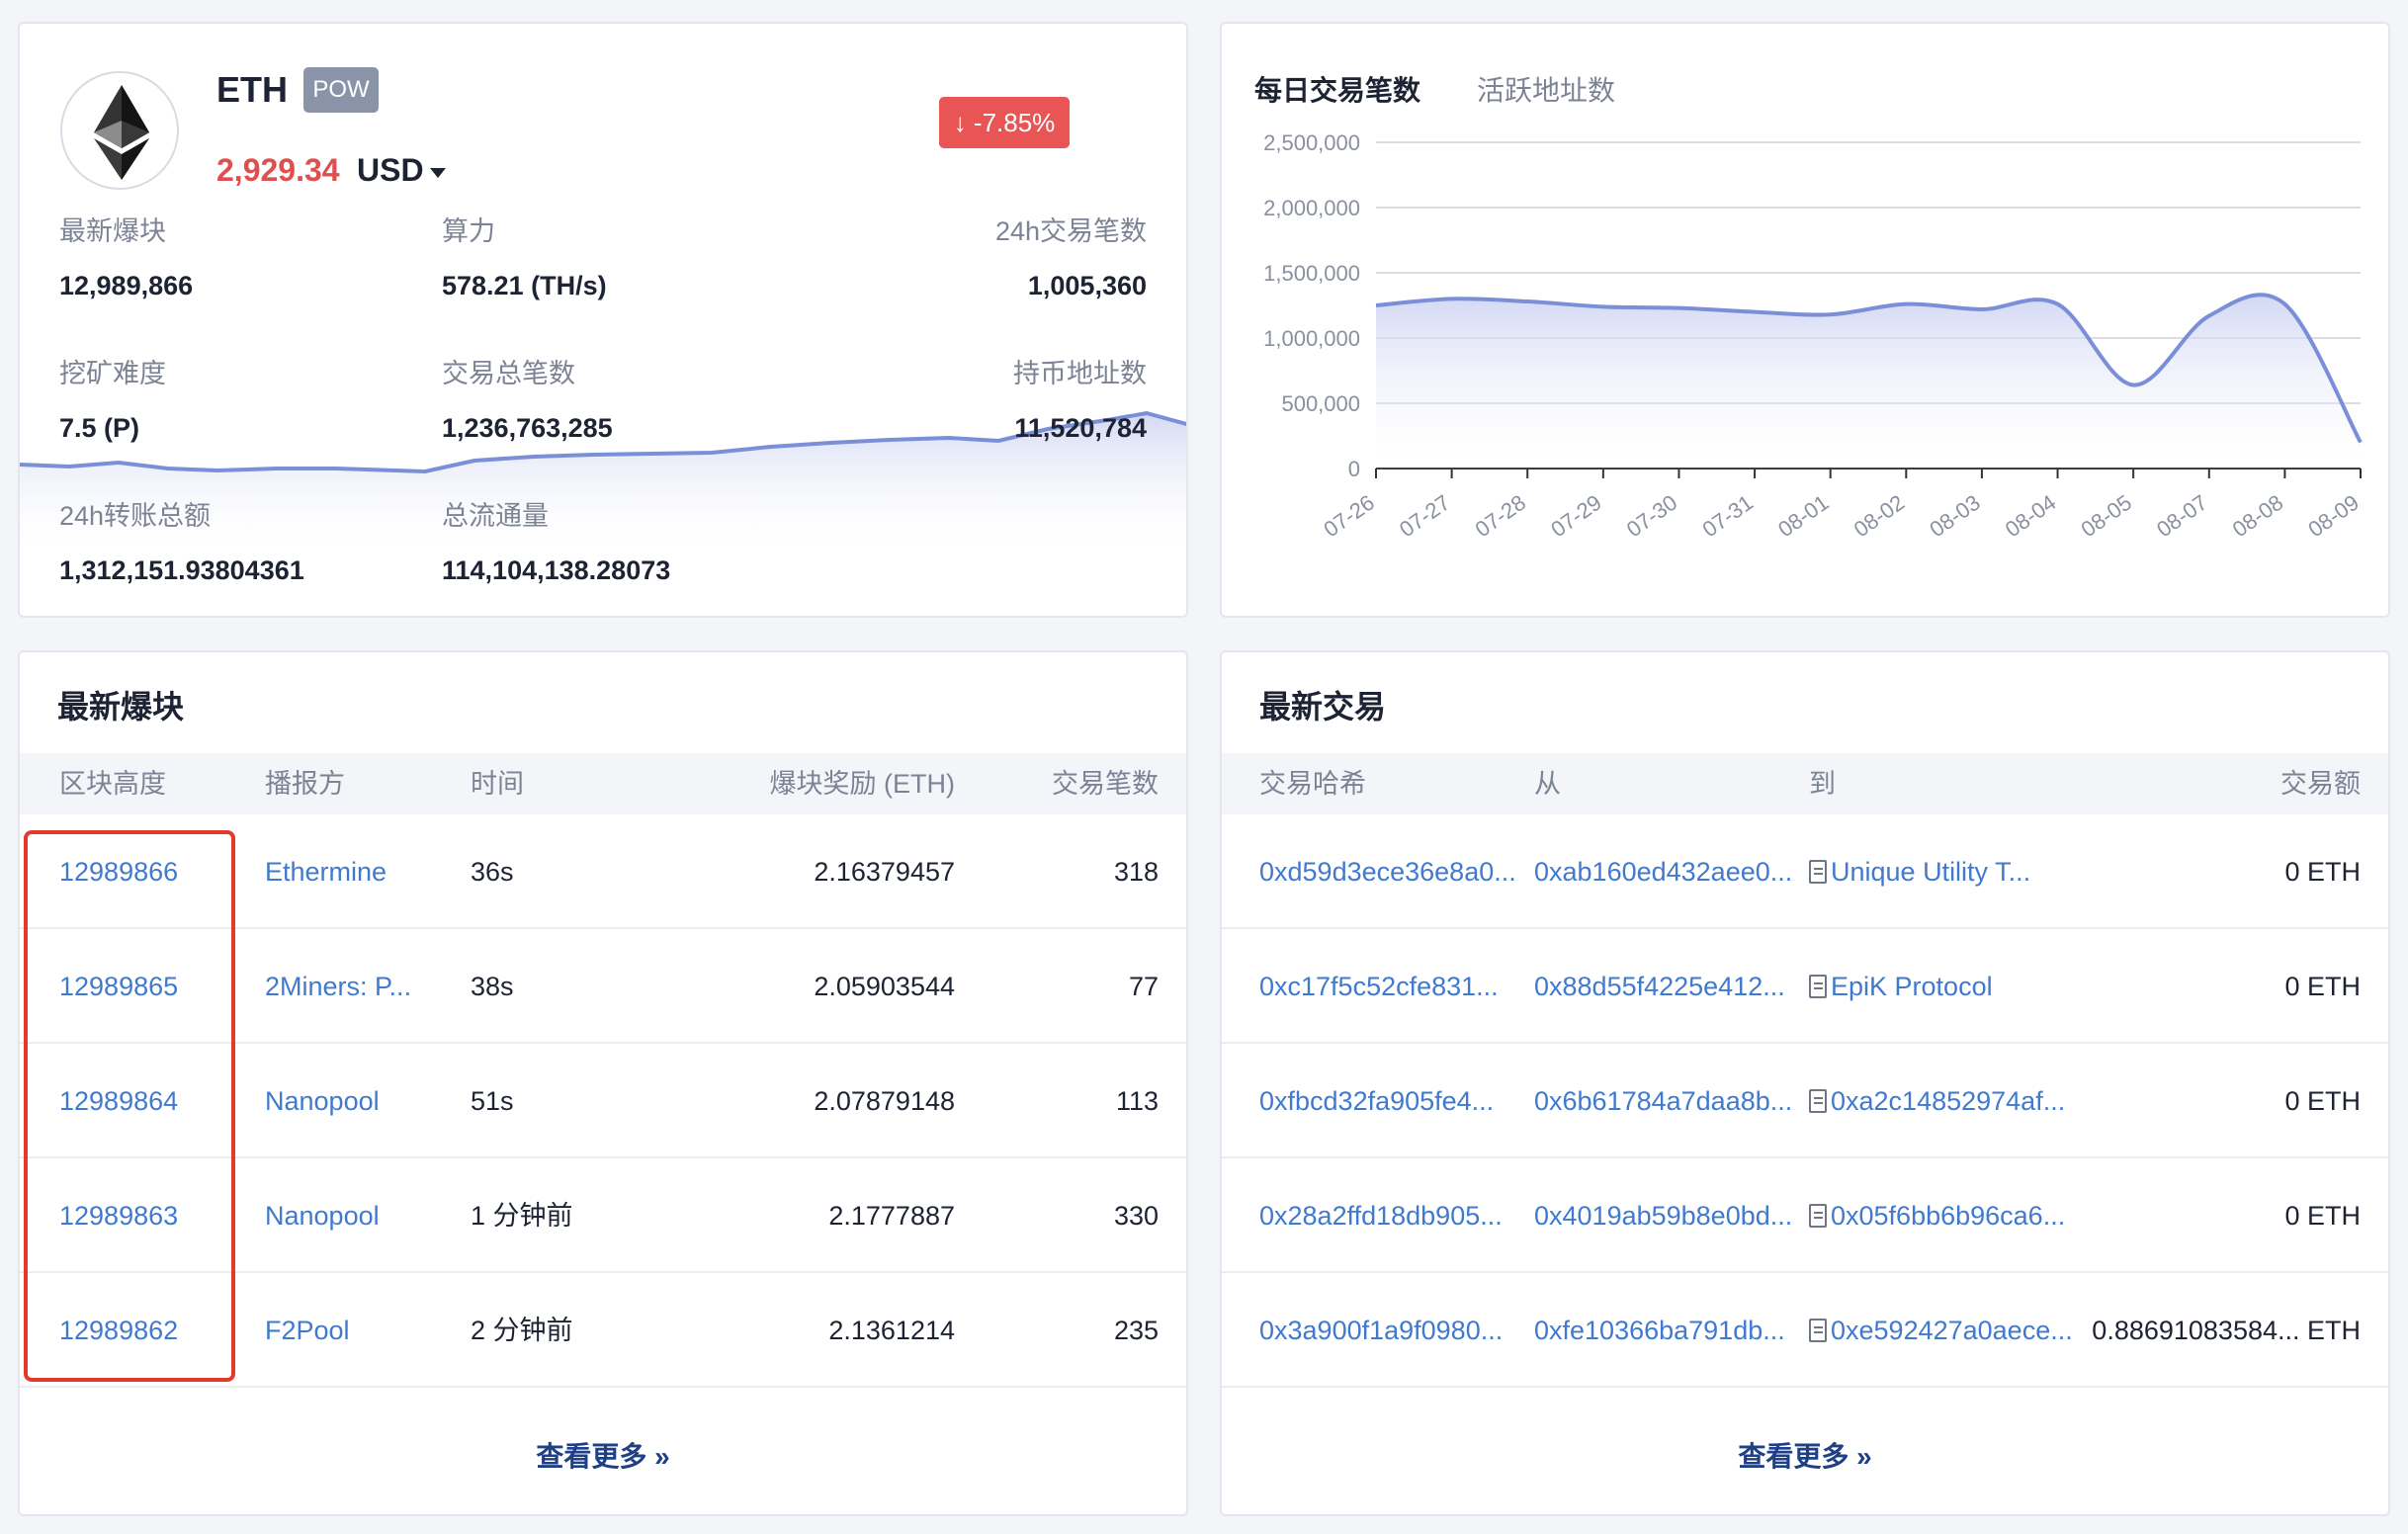 This screenshot has height=1534, width=2408. I want to click on tab-active-addresses: 活跃地址数, so click(1546, 89).